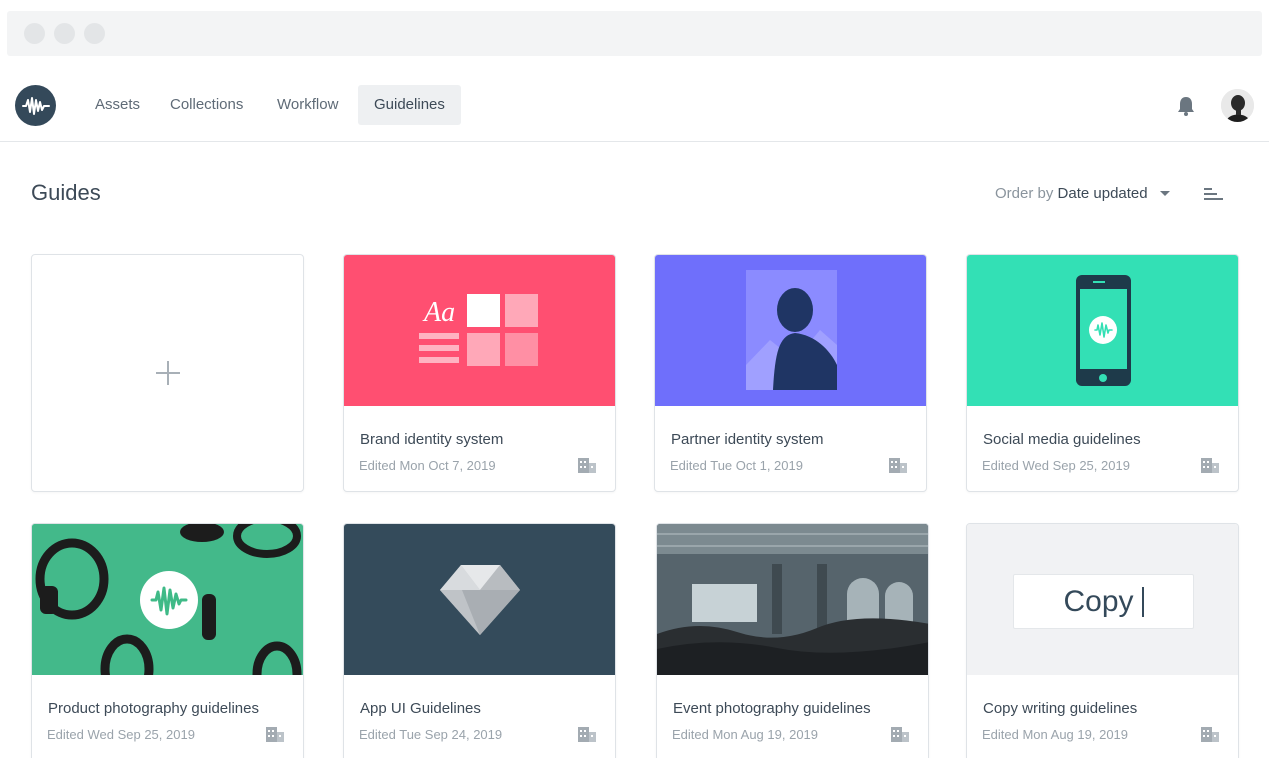 The image size is (1269, 758). I want to click on card-date: Edited Tue Sep 24, 2019, so click(431, 734).